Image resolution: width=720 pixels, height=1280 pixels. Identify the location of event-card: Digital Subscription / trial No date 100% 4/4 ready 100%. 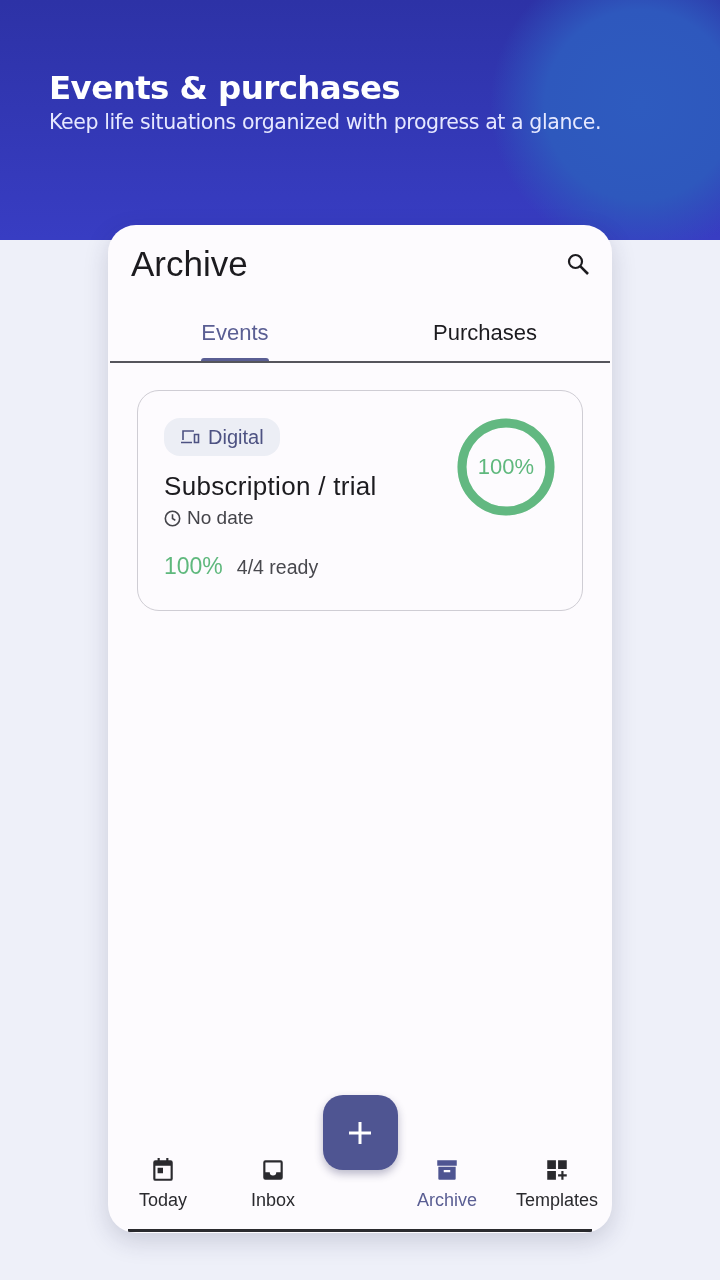
(360, 500).